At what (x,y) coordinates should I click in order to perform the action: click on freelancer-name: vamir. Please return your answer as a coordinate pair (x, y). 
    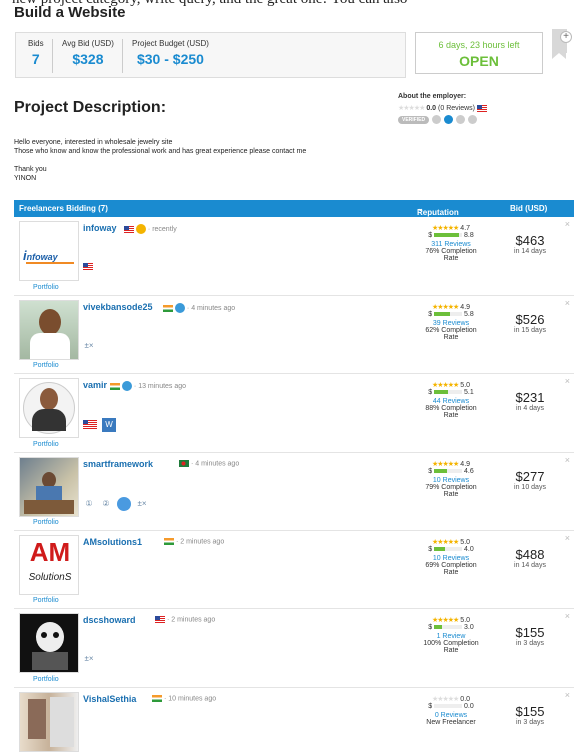
    Looking at the image, I should click on (95, 385).